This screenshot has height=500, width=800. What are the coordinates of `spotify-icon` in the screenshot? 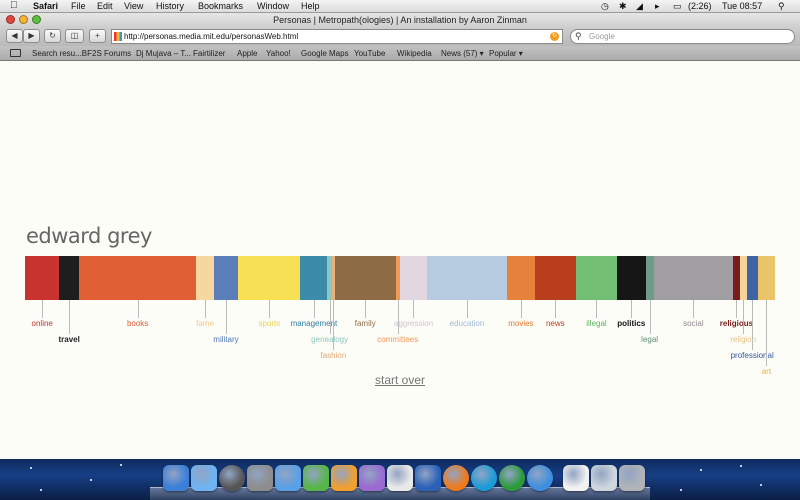 It's located at (512, 478).